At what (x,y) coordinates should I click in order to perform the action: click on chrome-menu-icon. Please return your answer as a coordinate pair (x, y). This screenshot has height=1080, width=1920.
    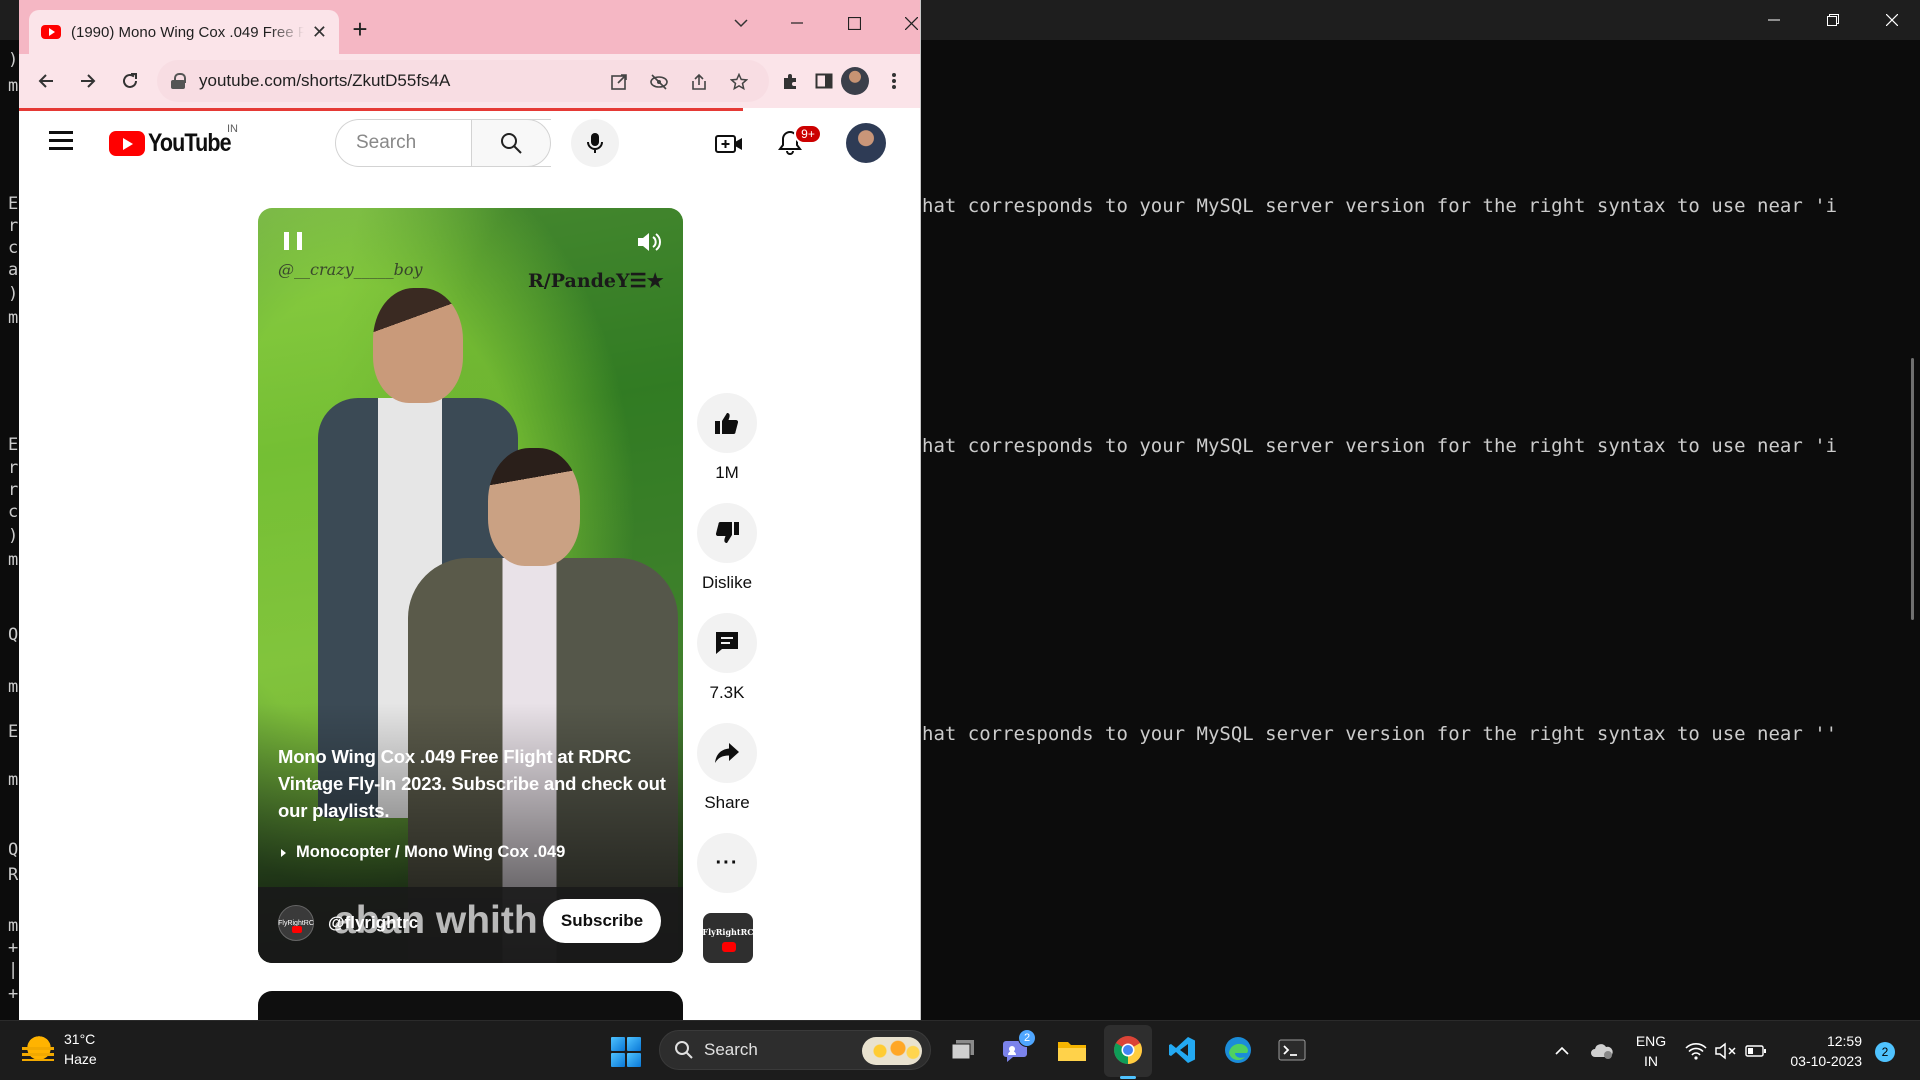
    Looking at the image, I should click on (894, 81).